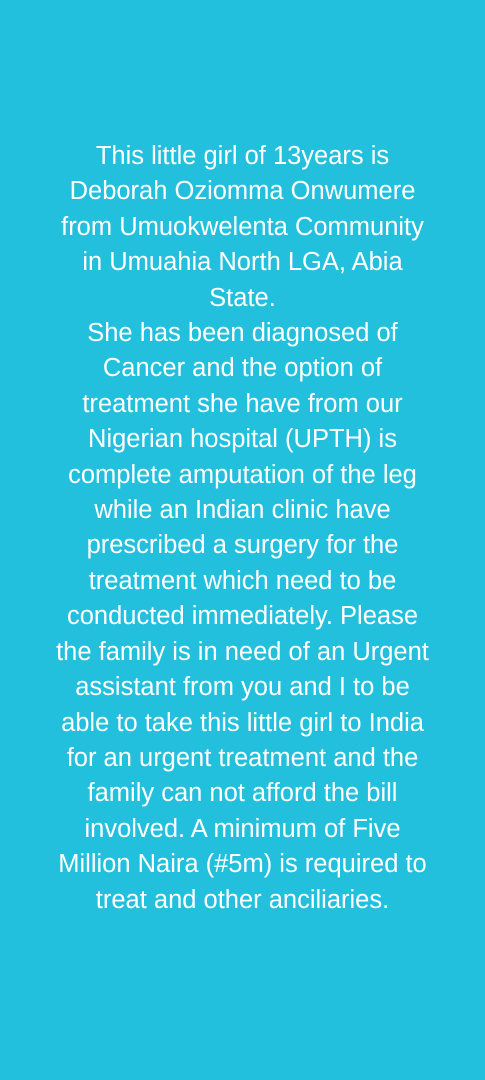 The height and width of the screenshot is (1080, 485). Describe the element at coordinates (242, 757) in the screenshot. I see `status-text-line: for an urgent treatment and the` at that location.